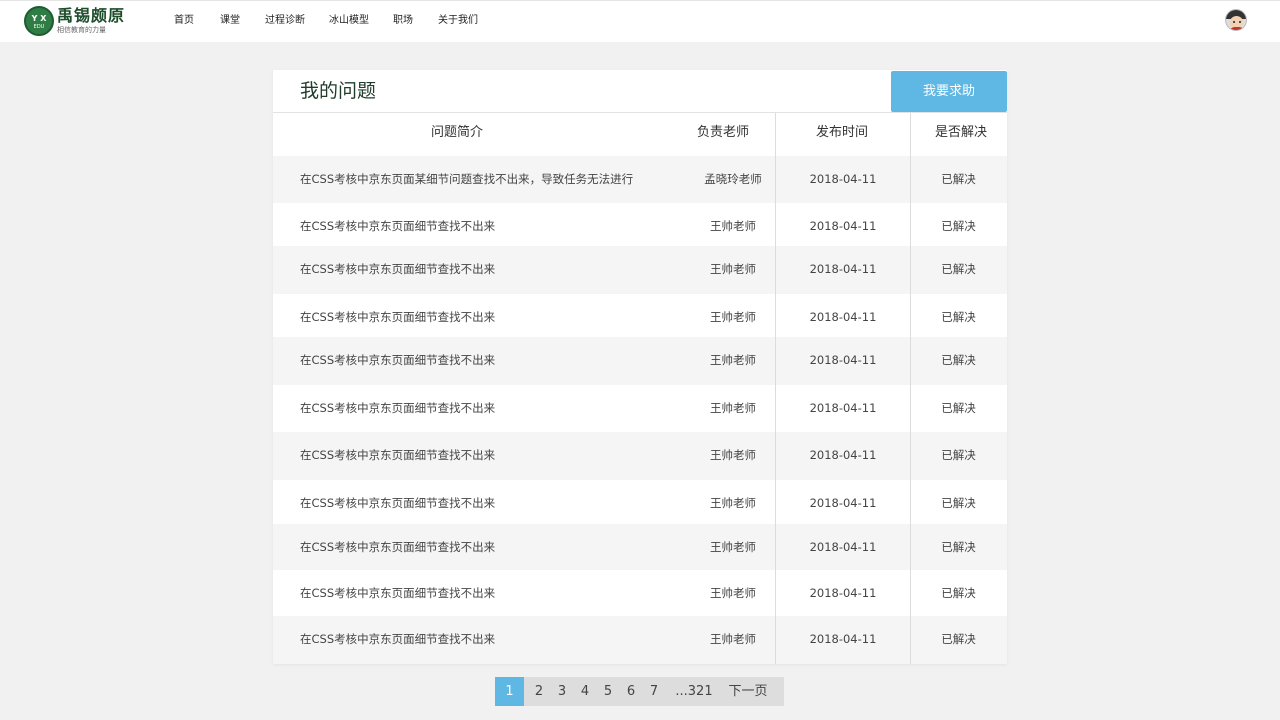 The image size is (1280, 720). Describe the element at coordinates (631, 691) in the screenshot. I see `page-6: 6` at that location.